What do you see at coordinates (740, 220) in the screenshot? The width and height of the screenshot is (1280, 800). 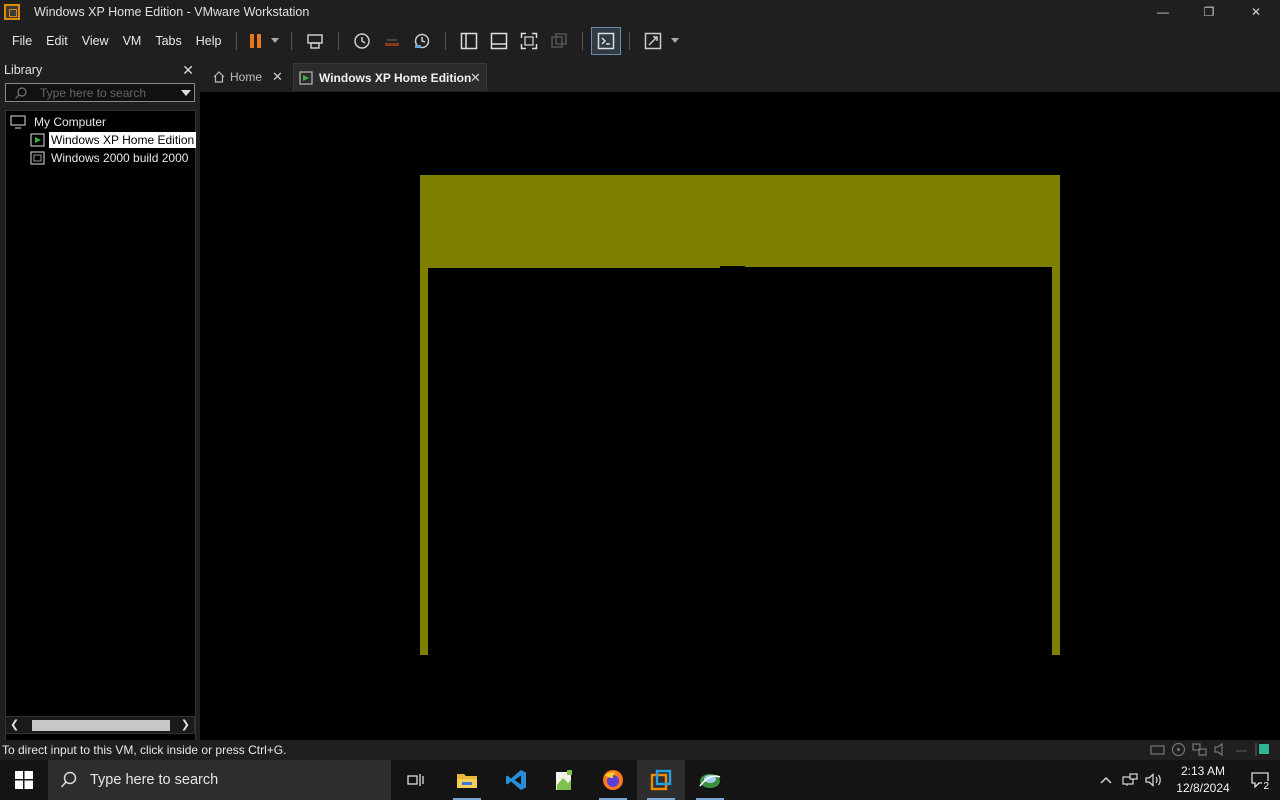 I see `guest-top-band` at bounding box center [740, 220].